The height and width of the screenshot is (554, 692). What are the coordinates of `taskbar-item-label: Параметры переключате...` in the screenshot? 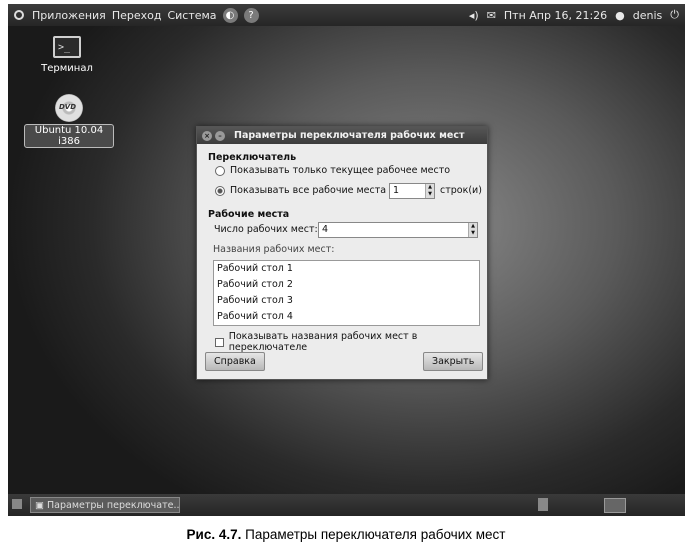 It's located at (113, 505).